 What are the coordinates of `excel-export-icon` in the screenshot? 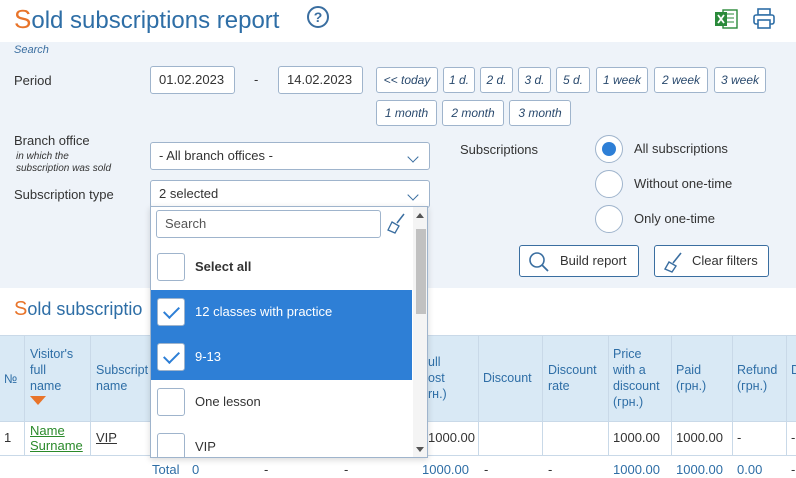 It's located at (726, 19).